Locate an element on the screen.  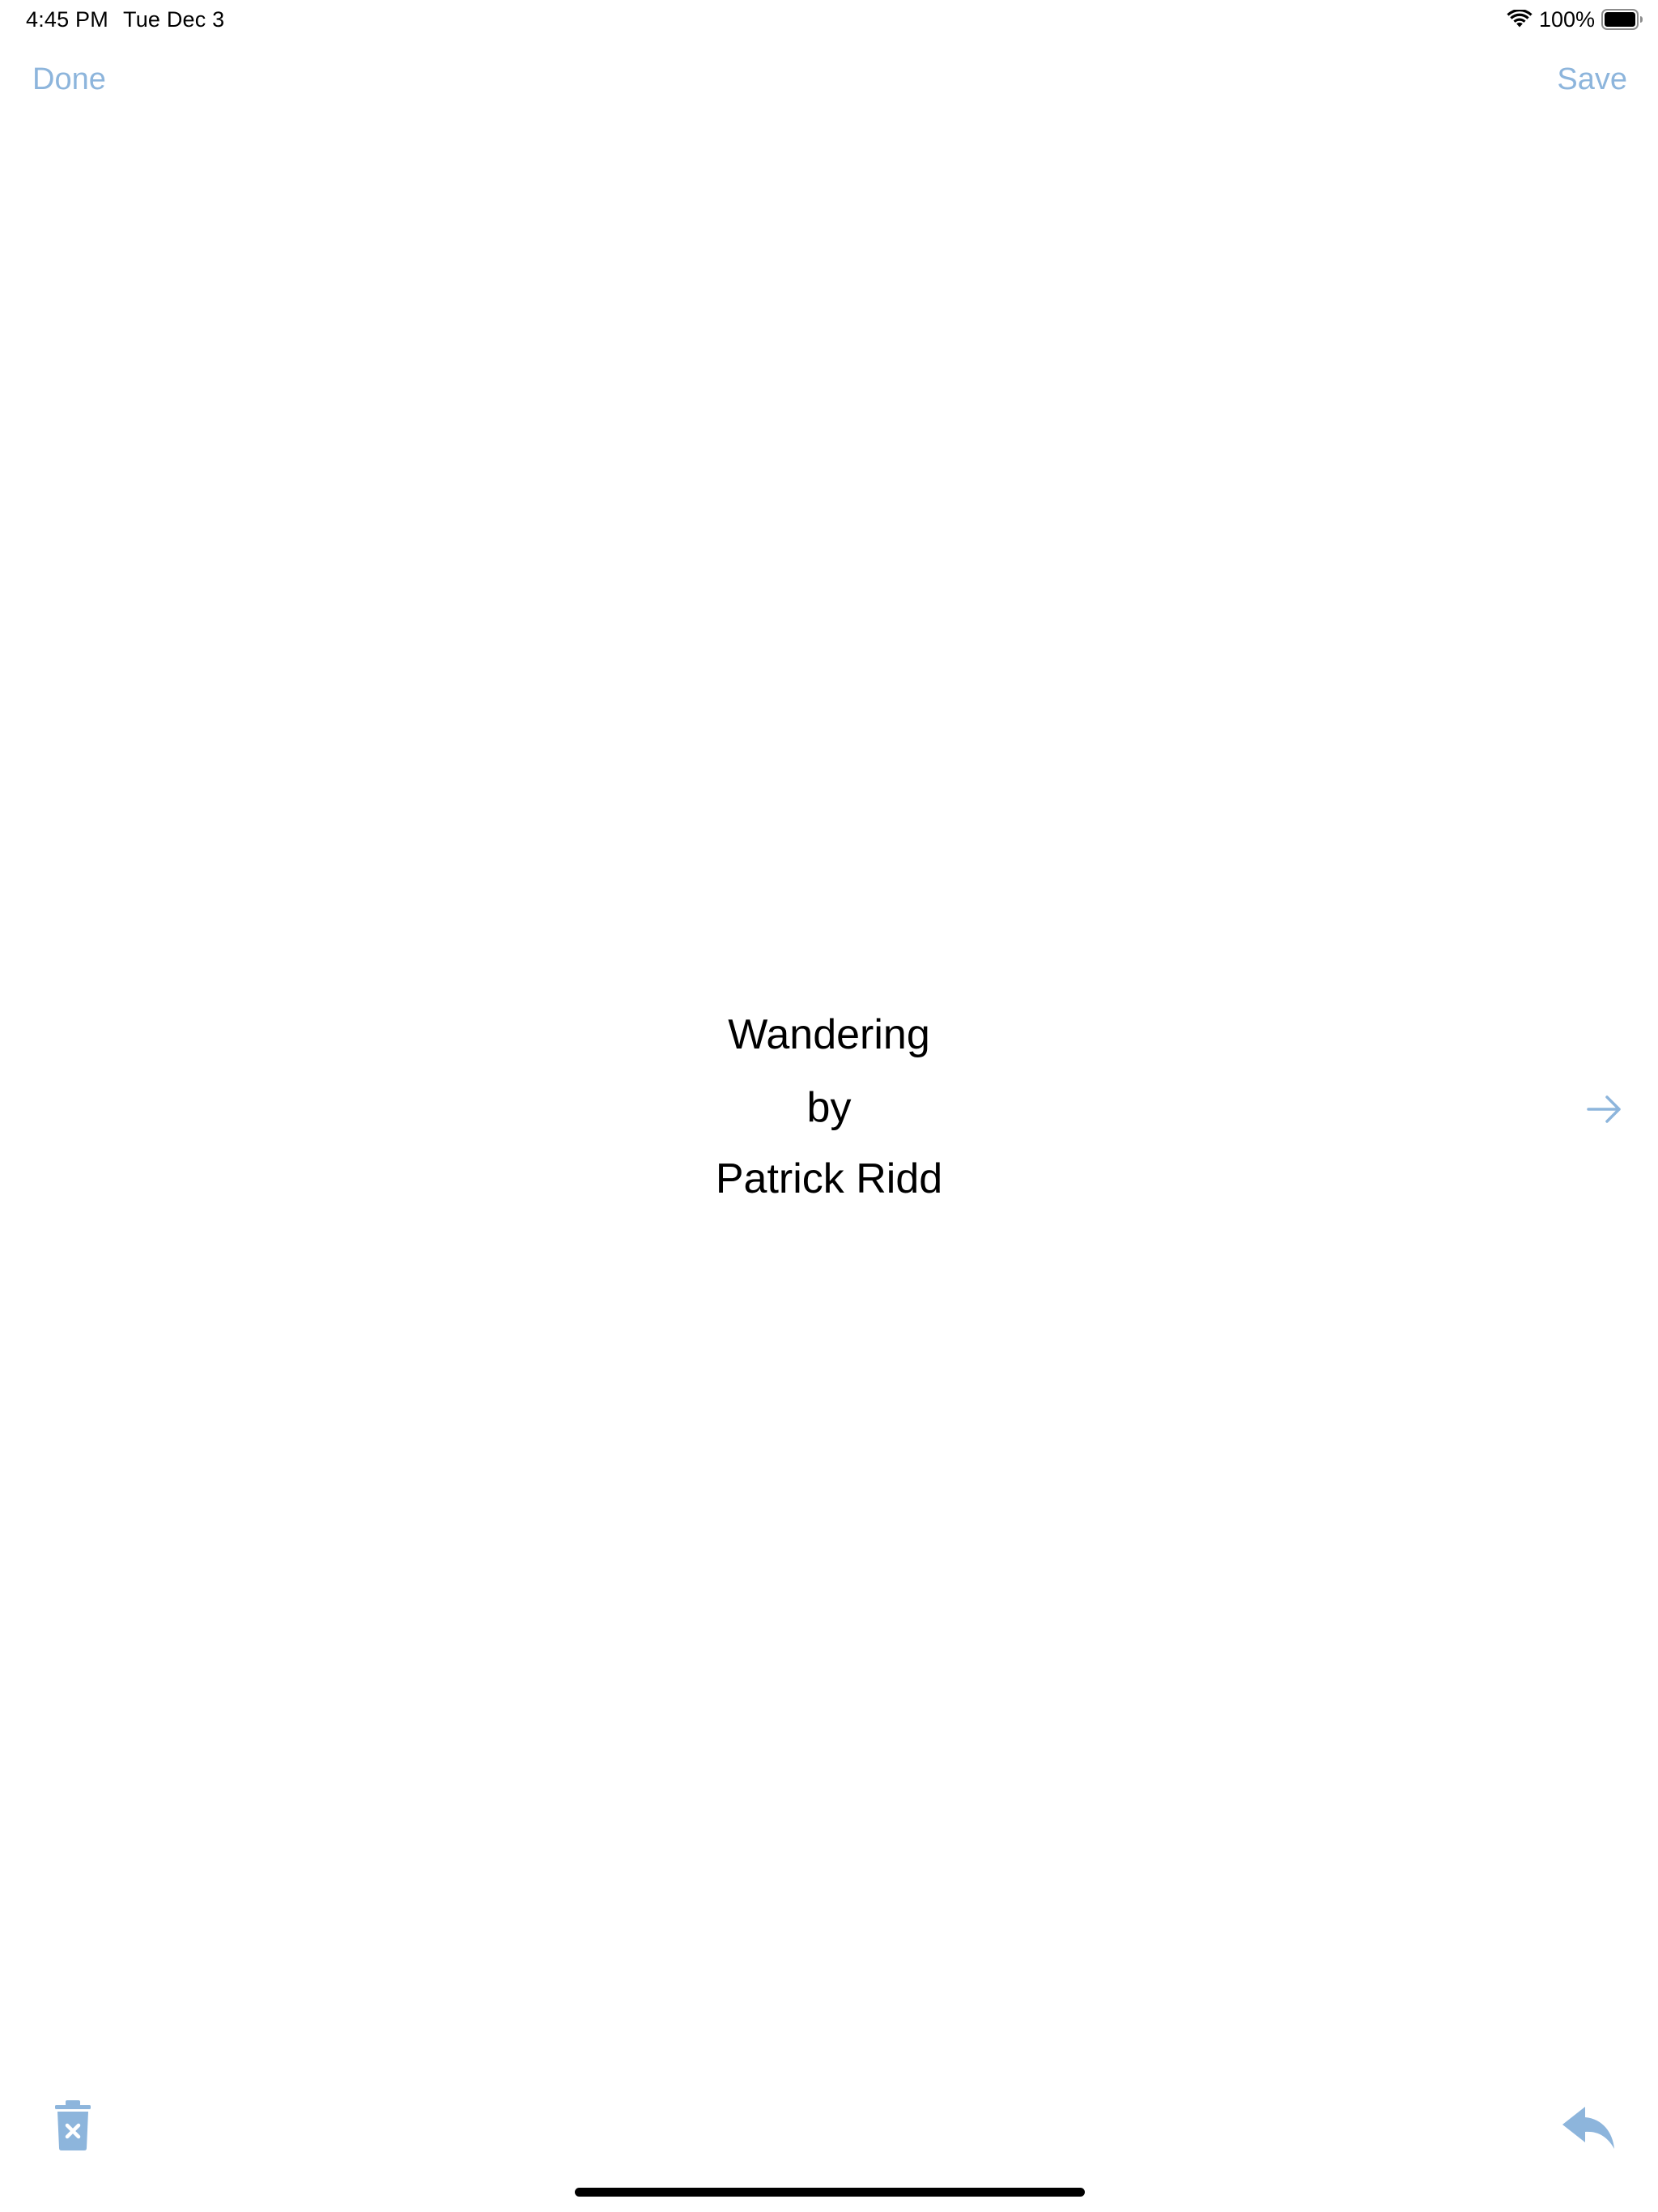
home-indicator is located at coordinates (830, 2193).